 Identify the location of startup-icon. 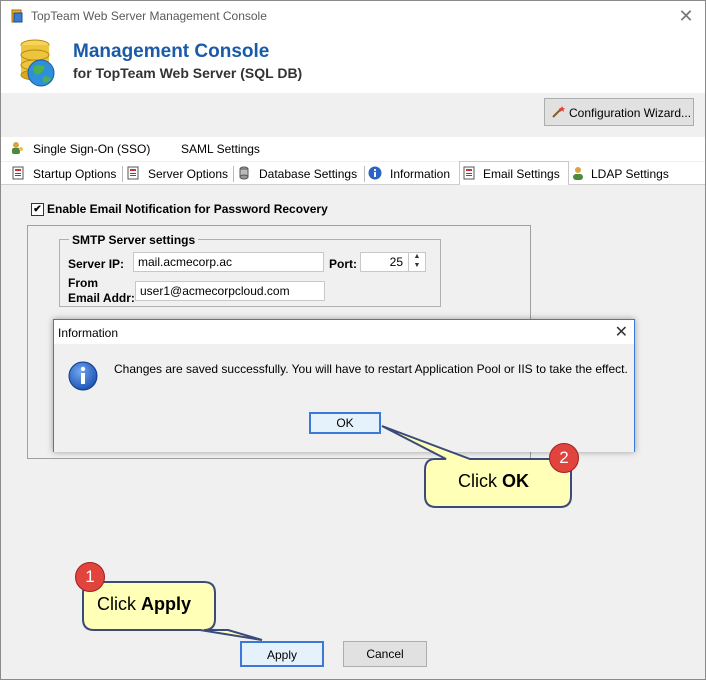
(18, 173).